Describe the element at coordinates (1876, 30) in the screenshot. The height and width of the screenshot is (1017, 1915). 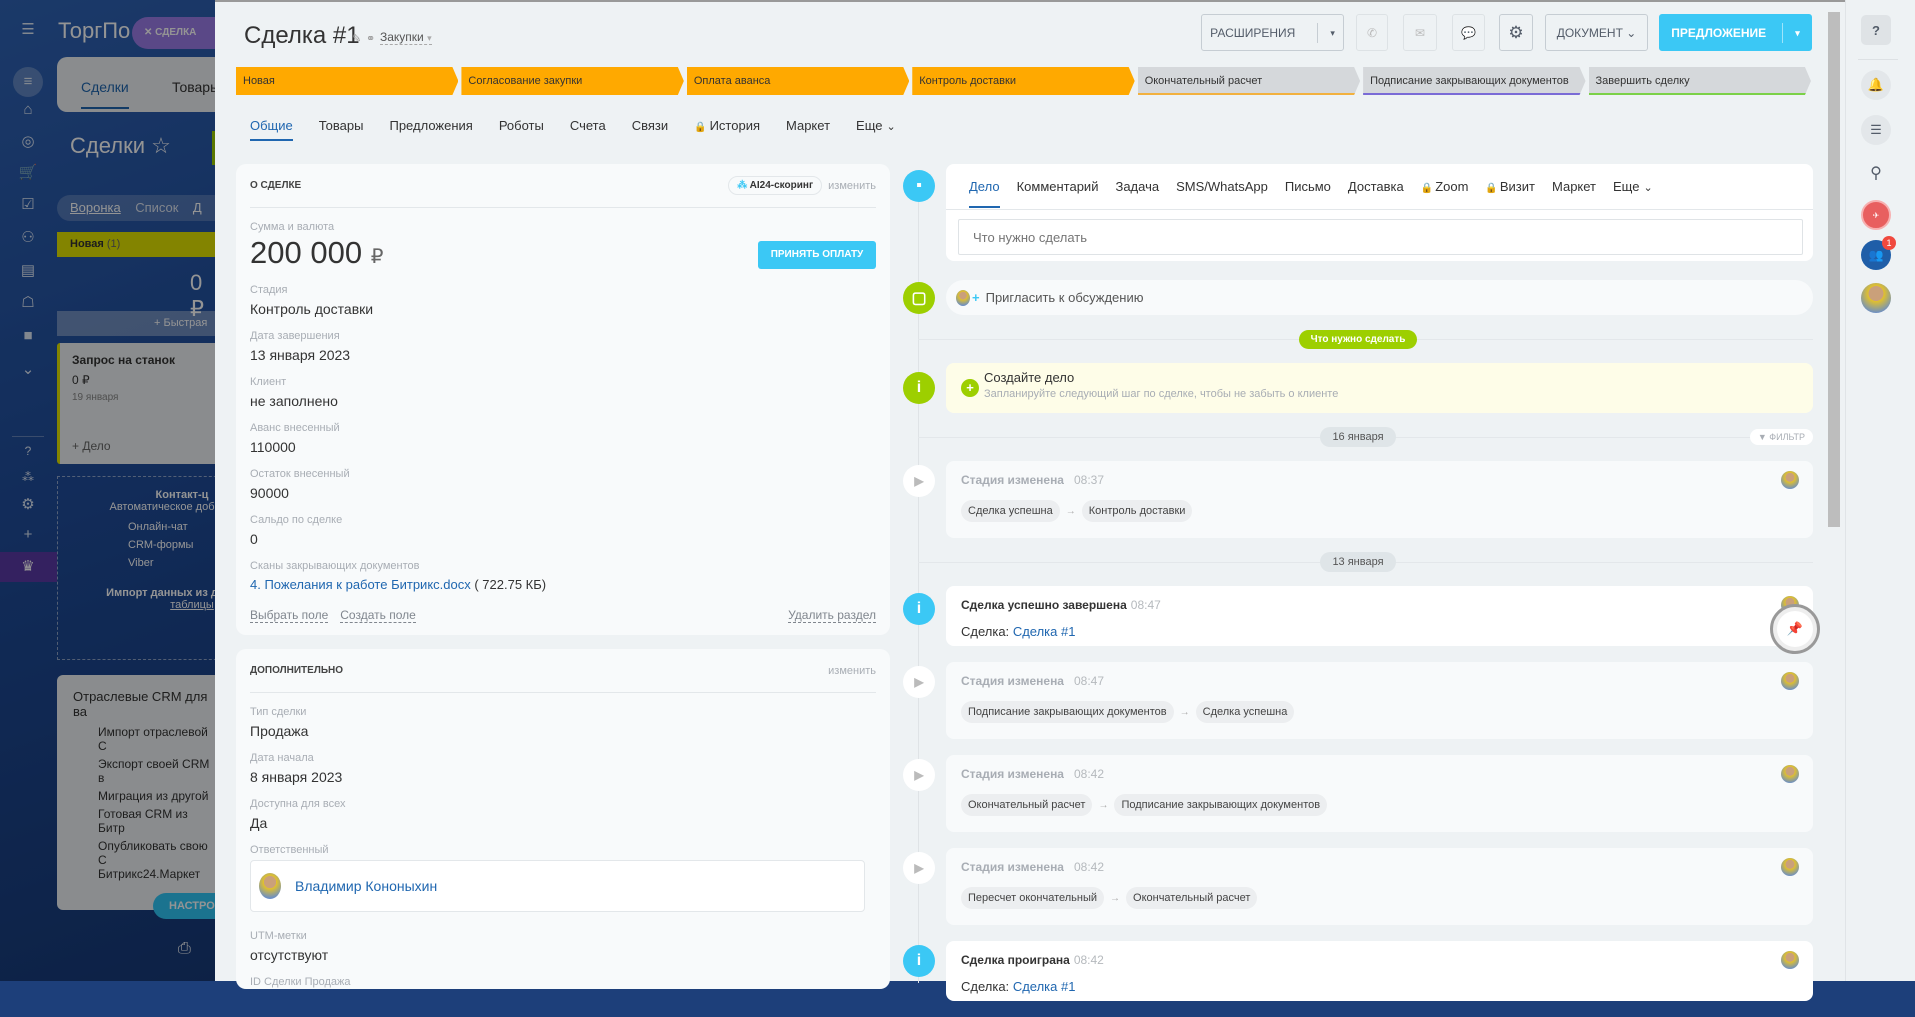
I see `help-icon: ?` at that location.